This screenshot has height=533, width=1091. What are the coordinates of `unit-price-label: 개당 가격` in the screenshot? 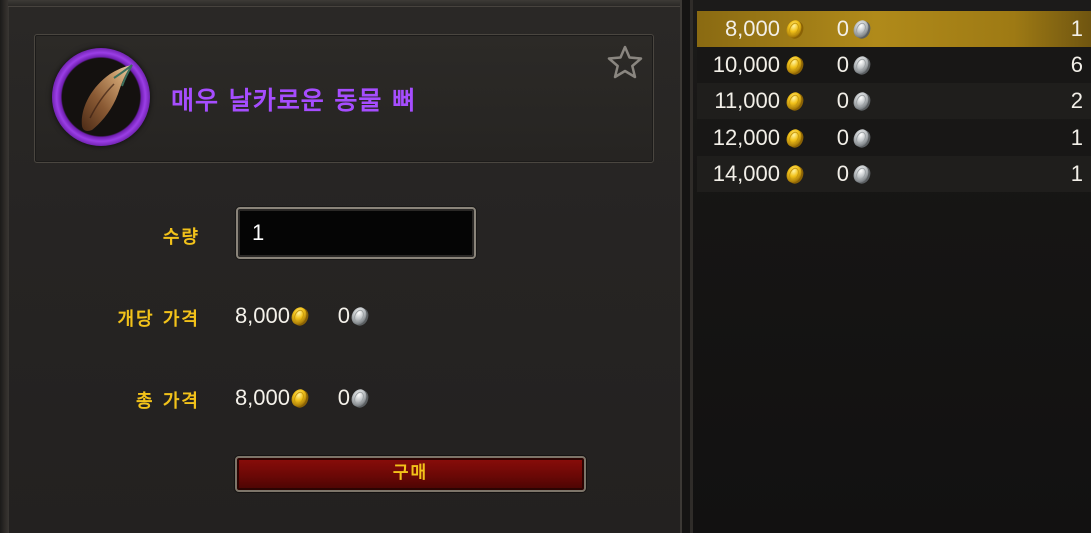 It's located at (158, 319).